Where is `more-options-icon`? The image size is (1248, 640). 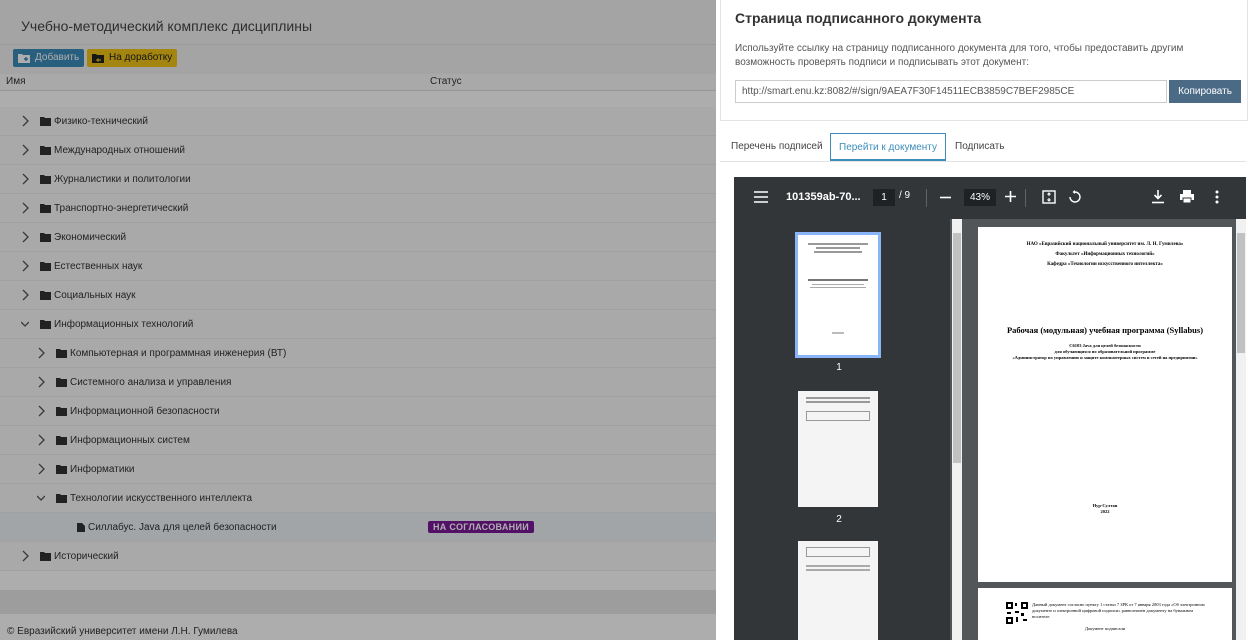
more-options-icon is located at coordinates (1217, 197).